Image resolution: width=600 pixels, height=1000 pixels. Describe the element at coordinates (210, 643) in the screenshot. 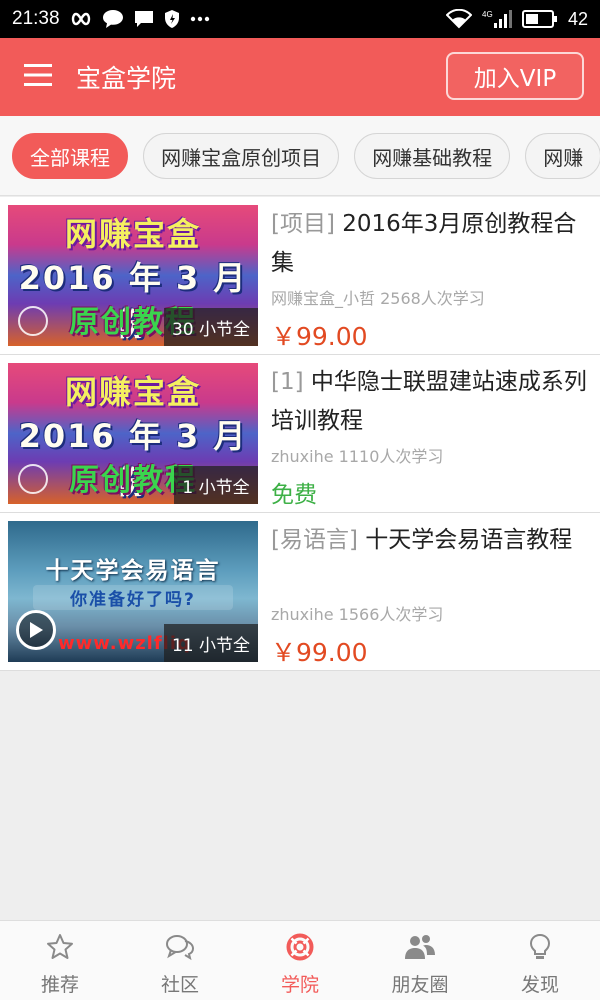

I see `section-count-badge: 11 小节全` at that location.